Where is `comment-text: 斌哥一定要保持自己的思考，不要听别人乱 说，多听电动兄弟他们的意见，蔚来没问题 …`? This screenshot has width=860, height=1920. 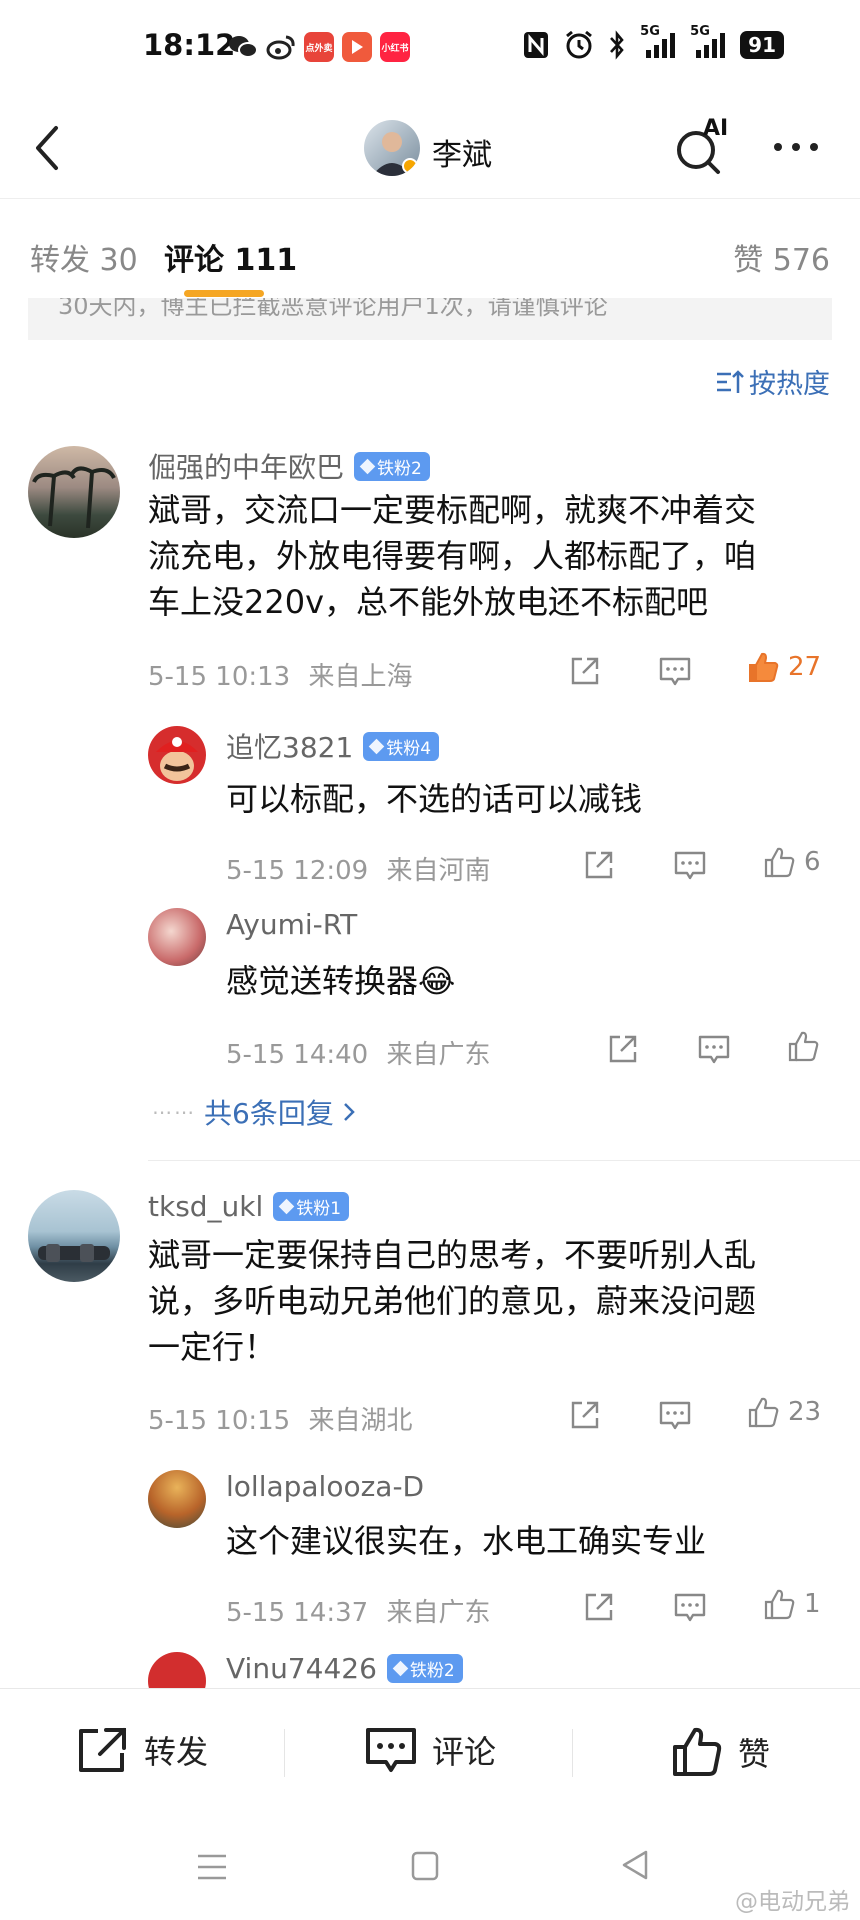 comment-text: 斌哥一定要保持自己的思考，不要听别人乱 说，多听电动兄弟他们的意见，蔚来没问题 … is located at coordinates (452, 1301).